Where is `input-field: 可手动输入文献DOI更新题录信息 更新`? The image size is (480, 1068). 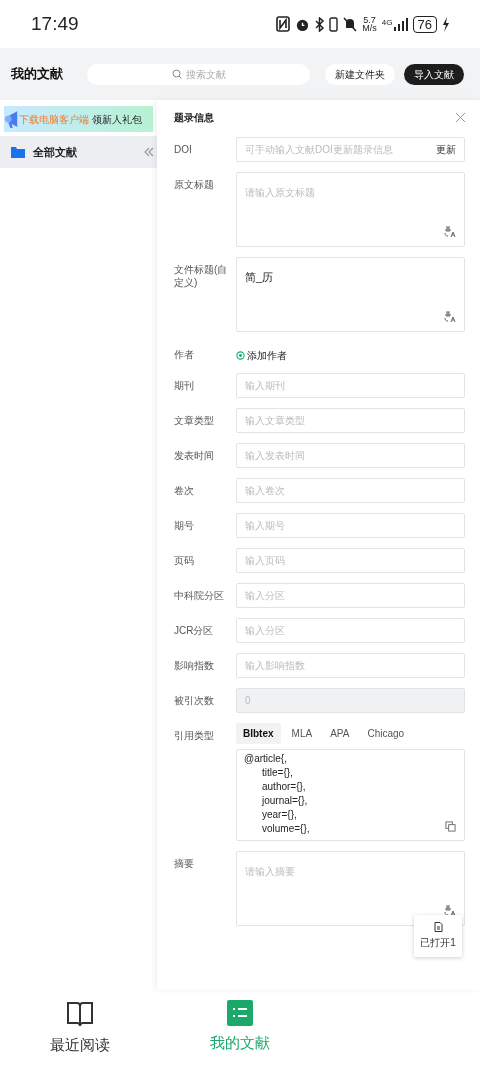 input-field: 可手动输入文献DOI更新题录信息 更新 is located at coordinates (350, 149).